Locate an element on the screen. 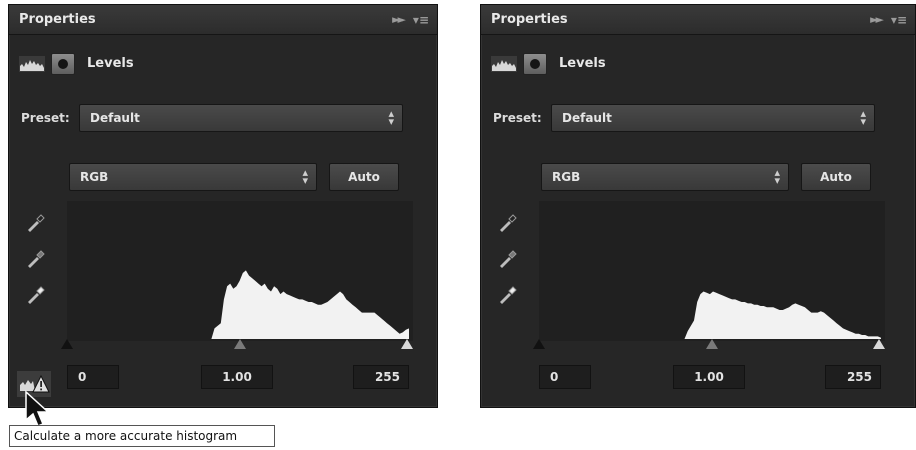 The image size is (916, 450). mouse-cursor-icon is located at coordinates (37, 408).